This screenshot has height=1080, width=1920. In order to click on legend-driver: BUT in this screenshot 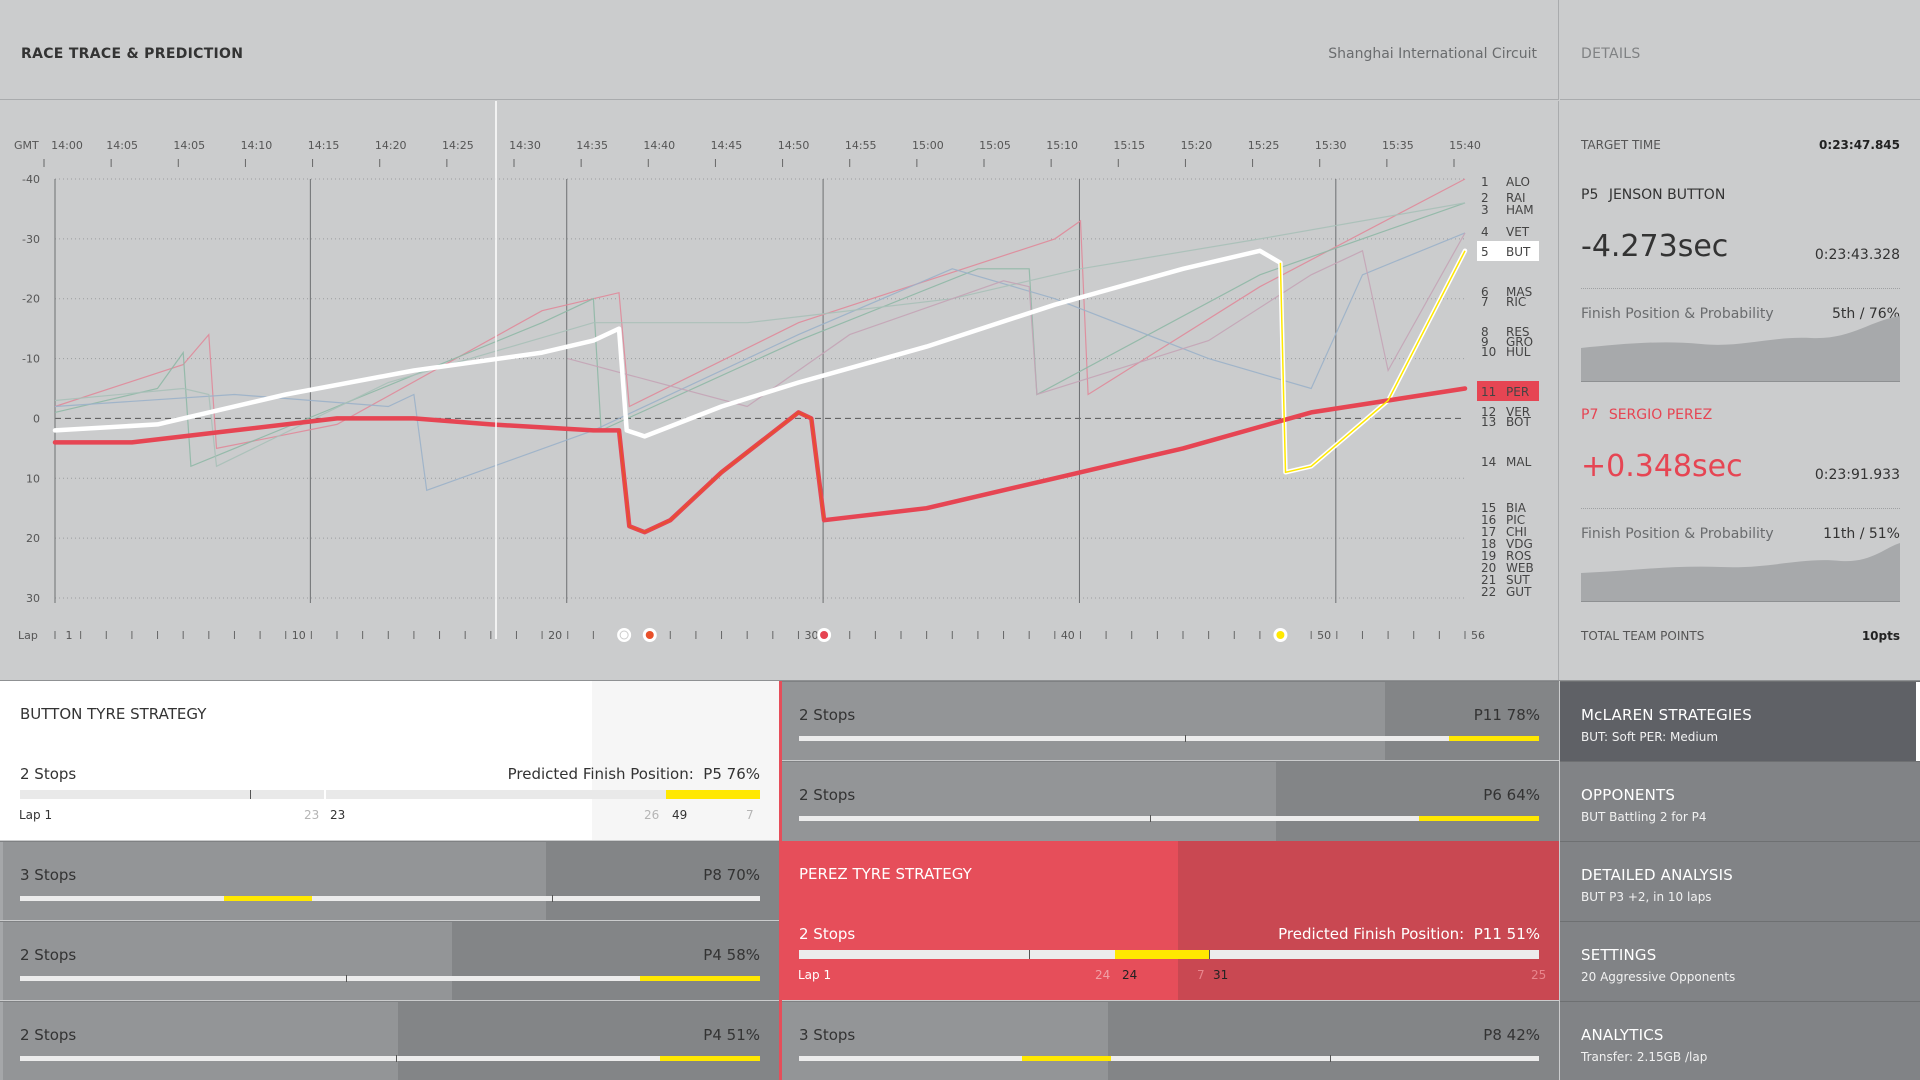, I will do `click(1518, 252)`.